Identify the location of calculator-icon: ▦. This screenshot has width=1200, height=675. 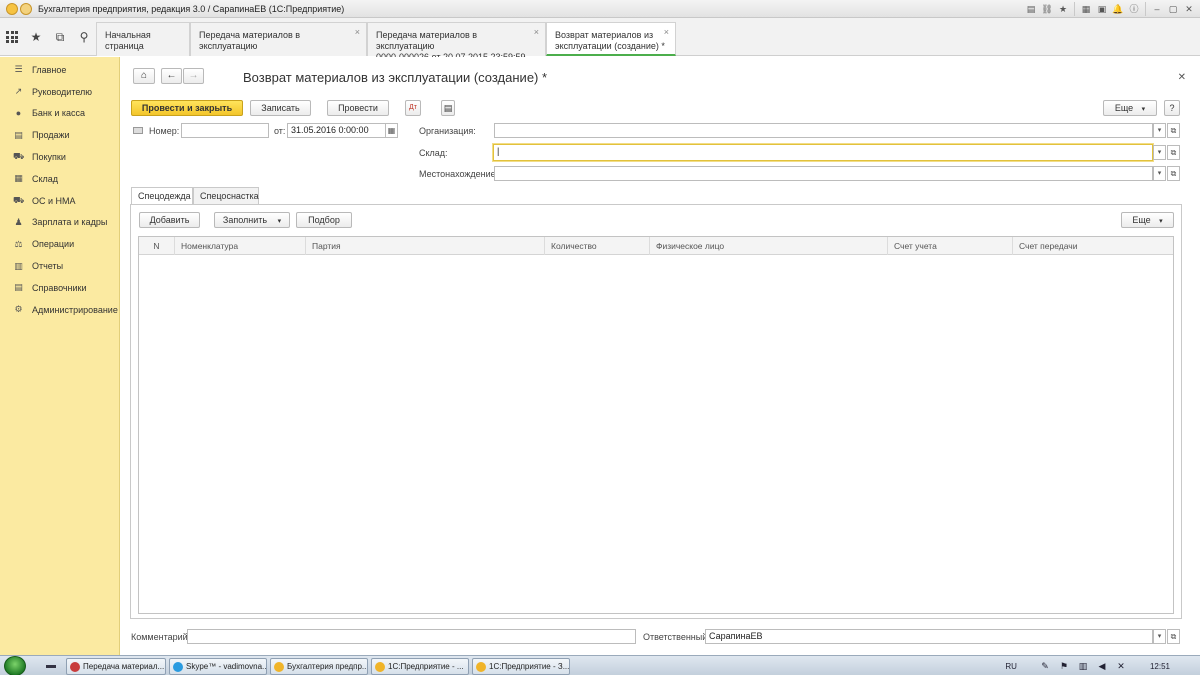
(1086, 9).